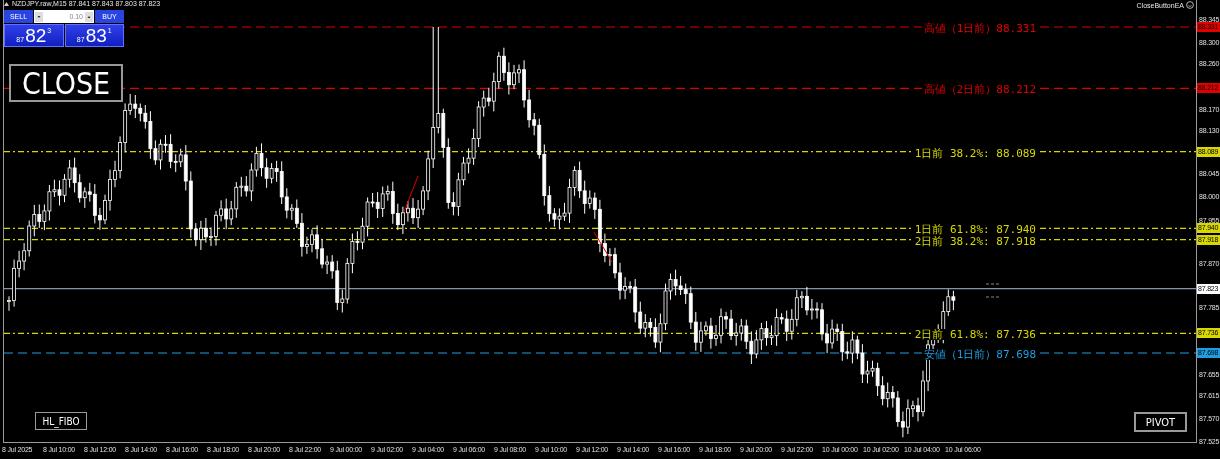 The width and height of the screenshot is (1220, 459). I want to click on triangle-icon, so click(6, 3).